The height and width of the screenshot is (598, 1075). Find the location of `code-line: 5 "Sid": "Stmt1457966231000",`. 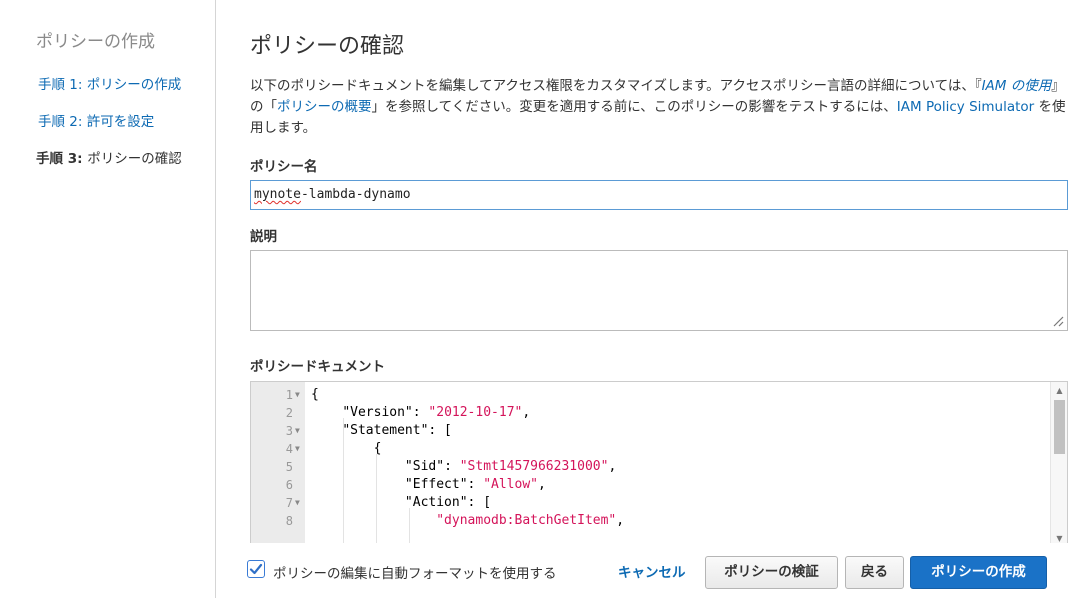

code-line: 5 "Sid": "Stmt1457966231000", is located at coordinates (651, 467).